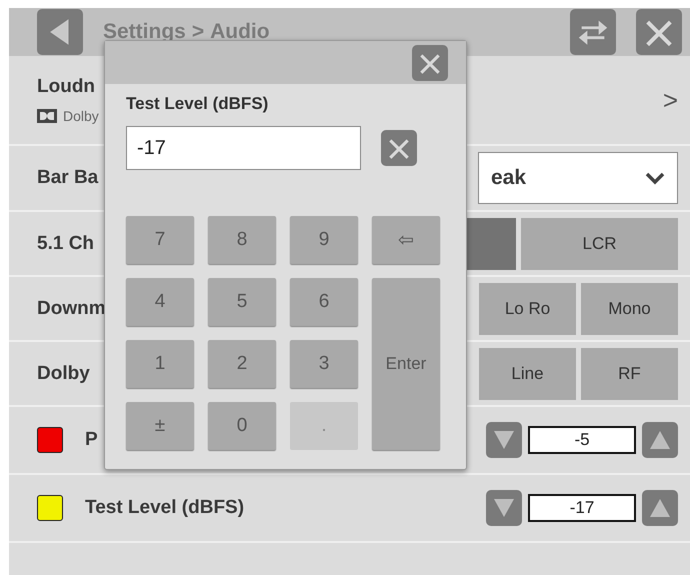  What do you see at coordinates (81, 116) in the screenshot?
I see `row-sublabel: Dolby` at bounding box center [81, 116].